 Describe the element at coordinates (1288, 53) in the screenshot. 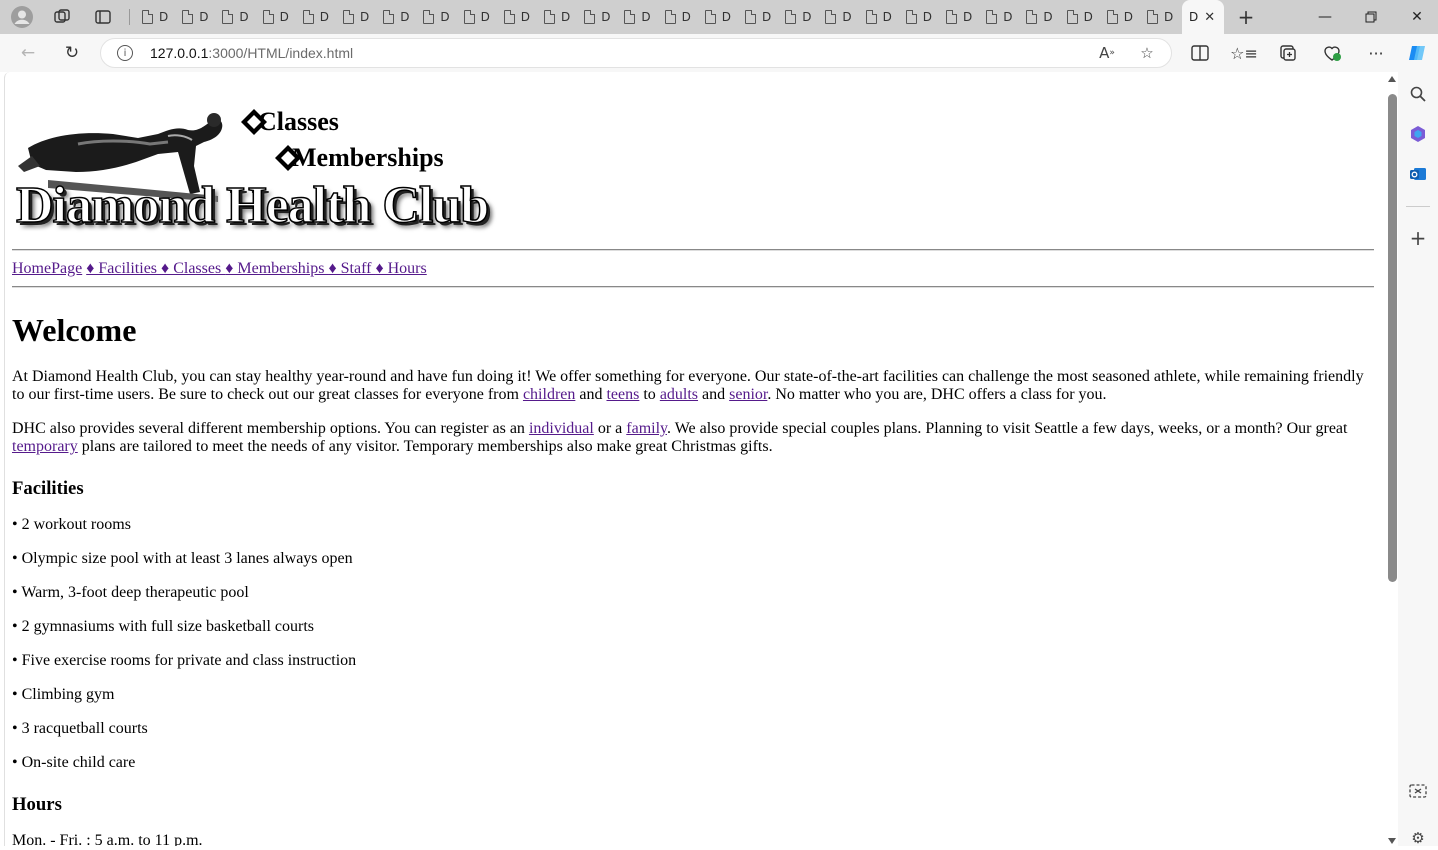

I see `collections-icon` at that location.